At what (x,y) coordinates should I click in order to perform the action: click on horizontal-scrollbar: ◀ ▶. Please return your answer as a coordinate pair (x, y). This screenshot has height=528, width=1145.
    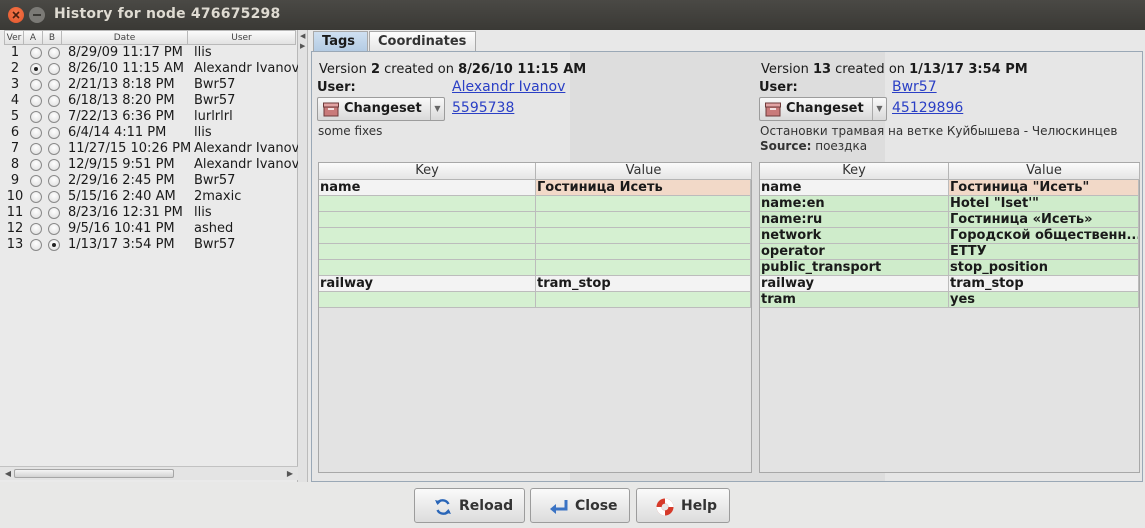
    Looking at the image, I should click on (149, 473).